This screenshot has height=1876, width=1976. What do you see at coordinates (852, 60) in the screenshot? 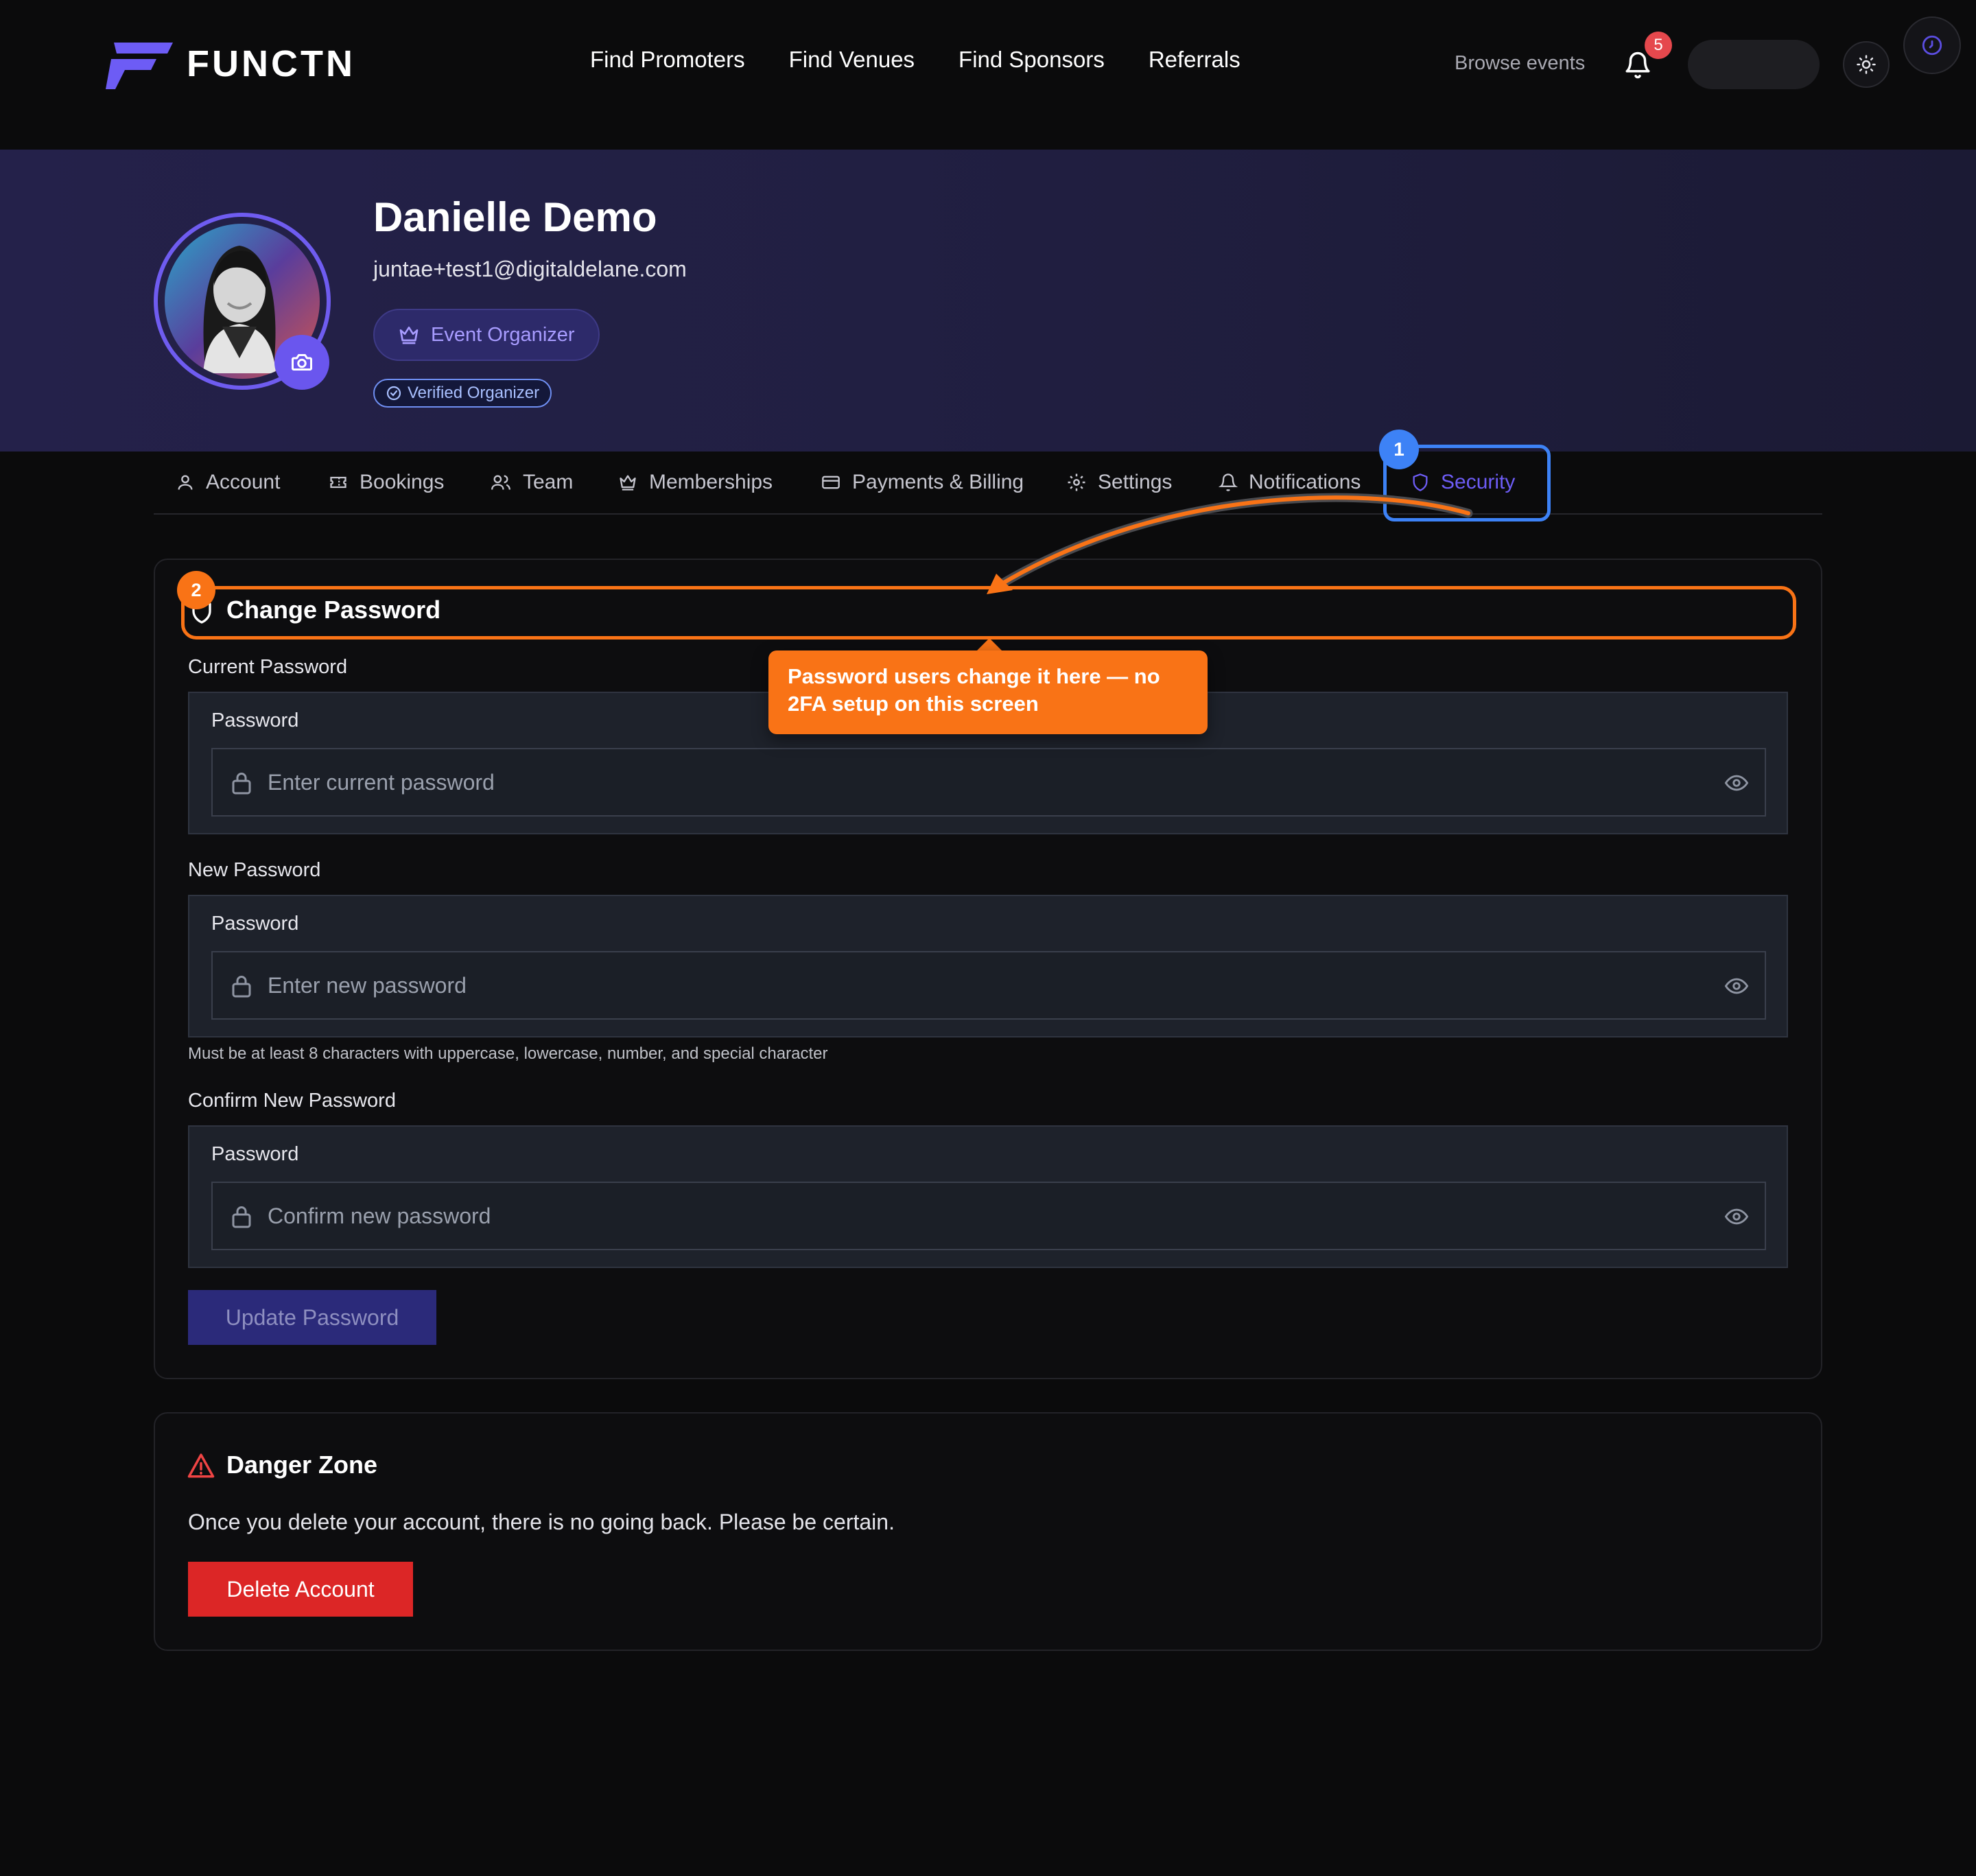
I see `nav-find-venues: Find Venues` at bounding box center [852, 60].